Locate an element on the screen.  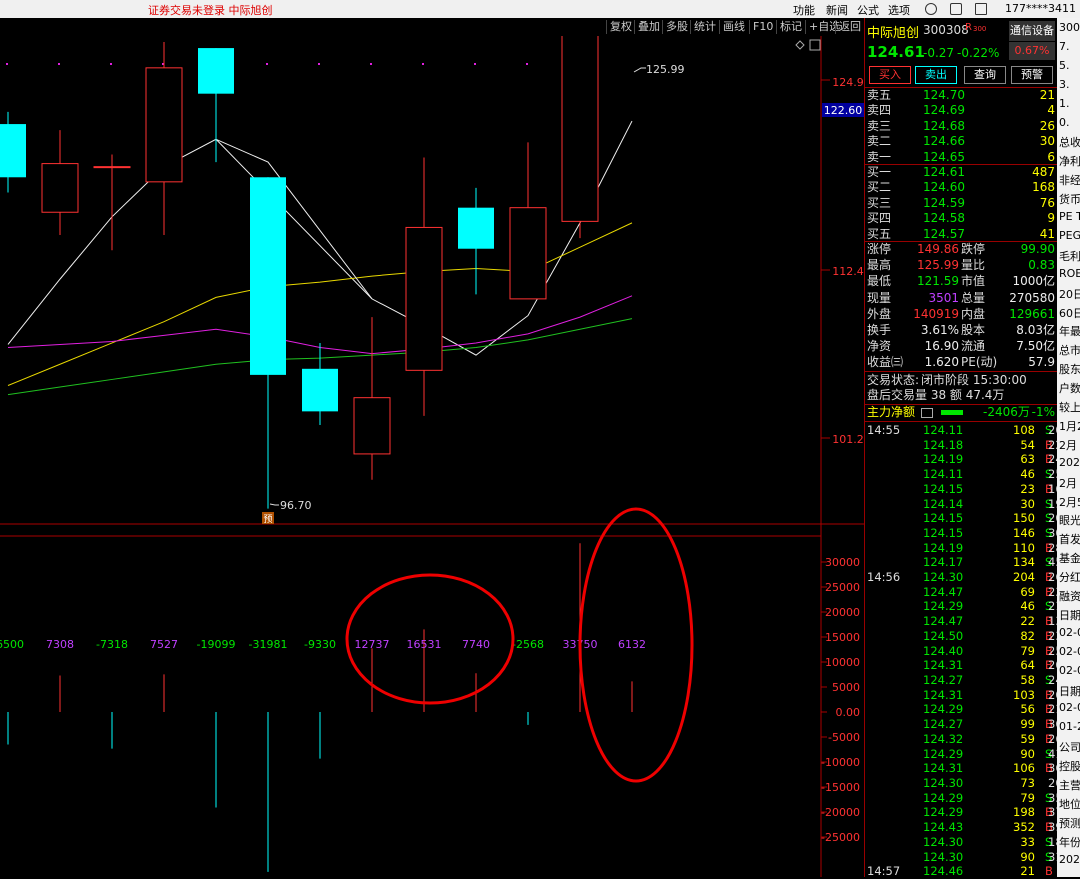
tick-row: 124.17 134 S 45 is located at coordinates (964, 562).